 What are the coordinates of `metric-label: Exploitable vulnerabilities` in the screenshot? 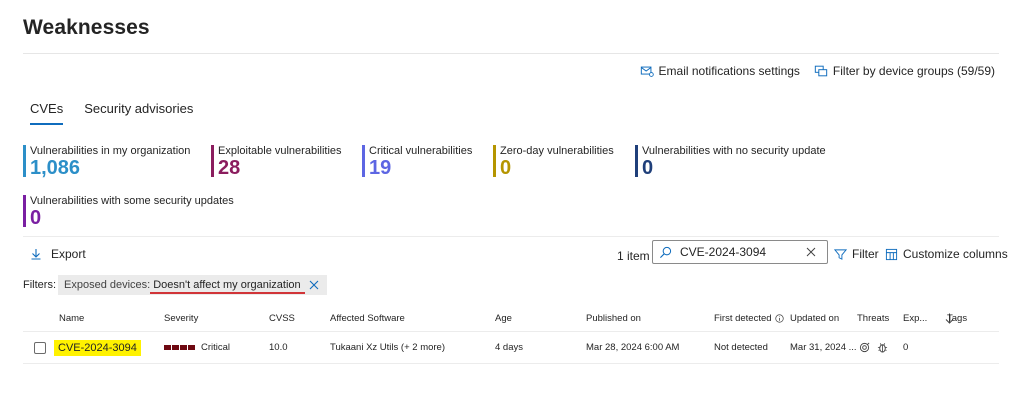 It's located at (280, 151).